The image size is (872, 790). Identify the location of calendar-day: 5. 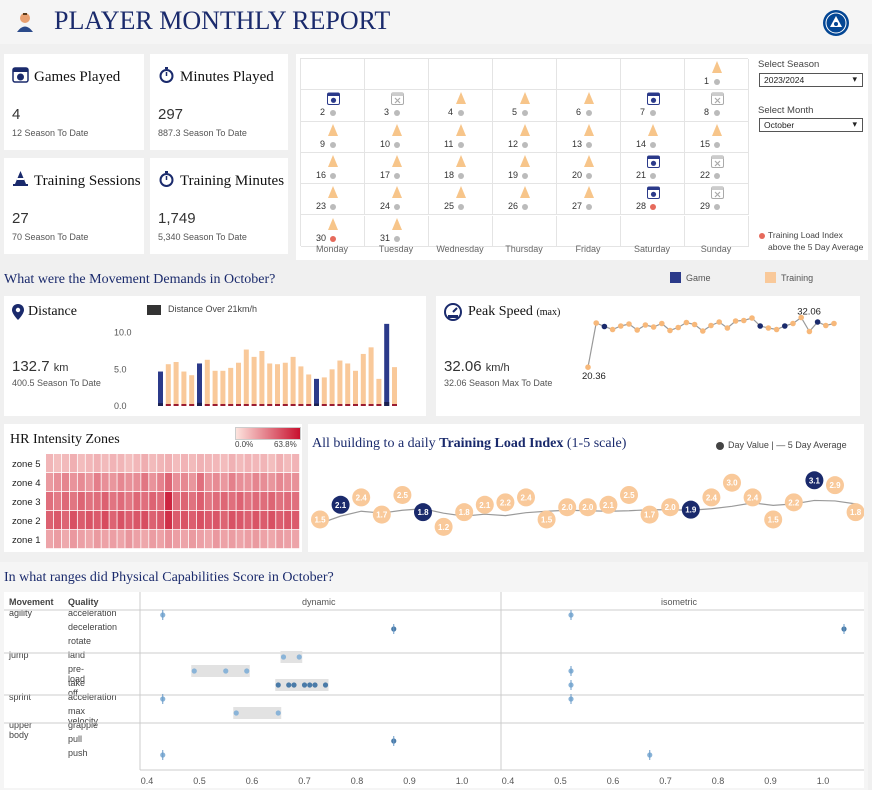
(525, 105).